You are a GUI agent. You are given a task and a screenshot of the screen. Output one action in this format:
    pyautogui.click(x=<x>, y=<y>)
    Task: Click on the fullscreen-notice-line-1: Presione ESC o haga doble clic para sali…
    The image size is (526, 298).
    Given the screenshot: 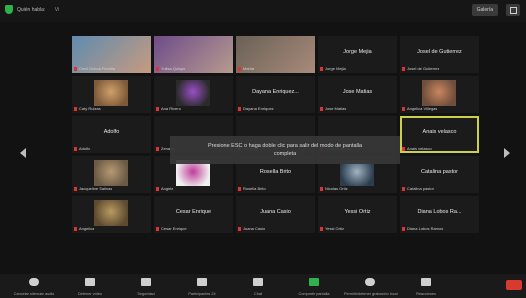 What is the action you would take?
    pyautogui.click(x=285, y=146)
    